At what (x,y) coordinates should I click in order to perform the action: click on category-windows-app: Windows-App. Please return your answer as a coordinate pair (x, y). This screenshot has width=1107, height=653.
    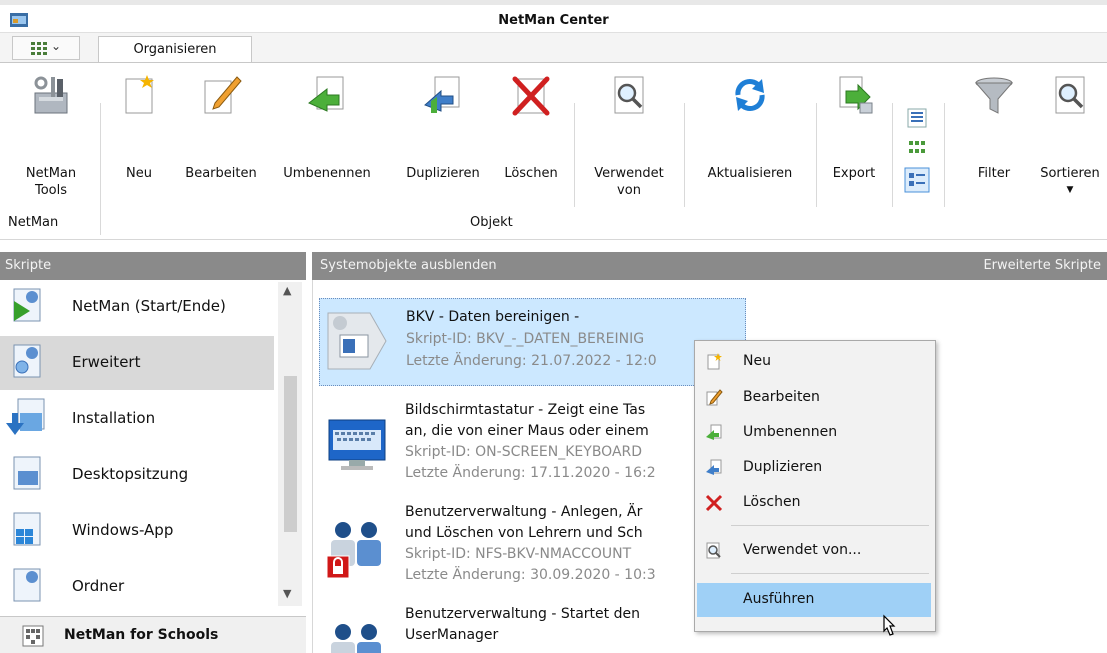
    Looking at the image, I should click on (137, 531).